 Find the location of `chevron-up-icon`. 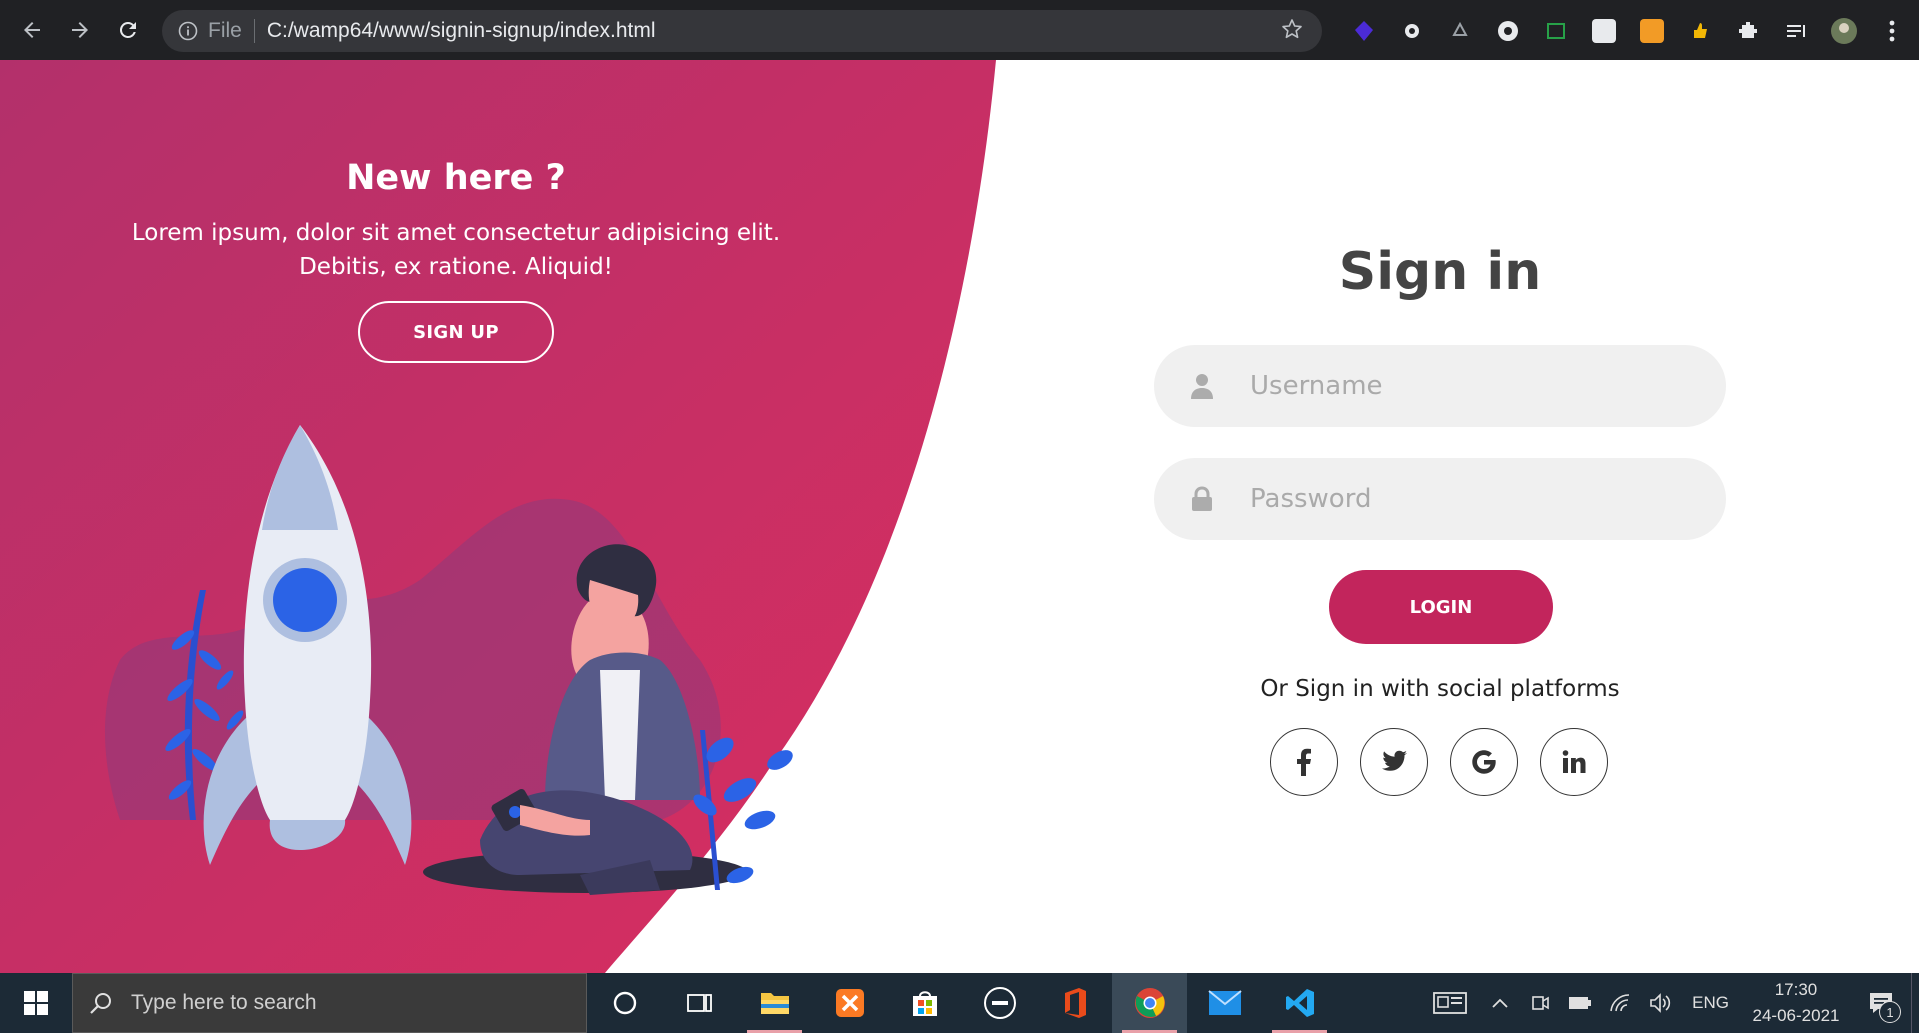

chevron-up-icon is located at coordinates (1500, 1003).